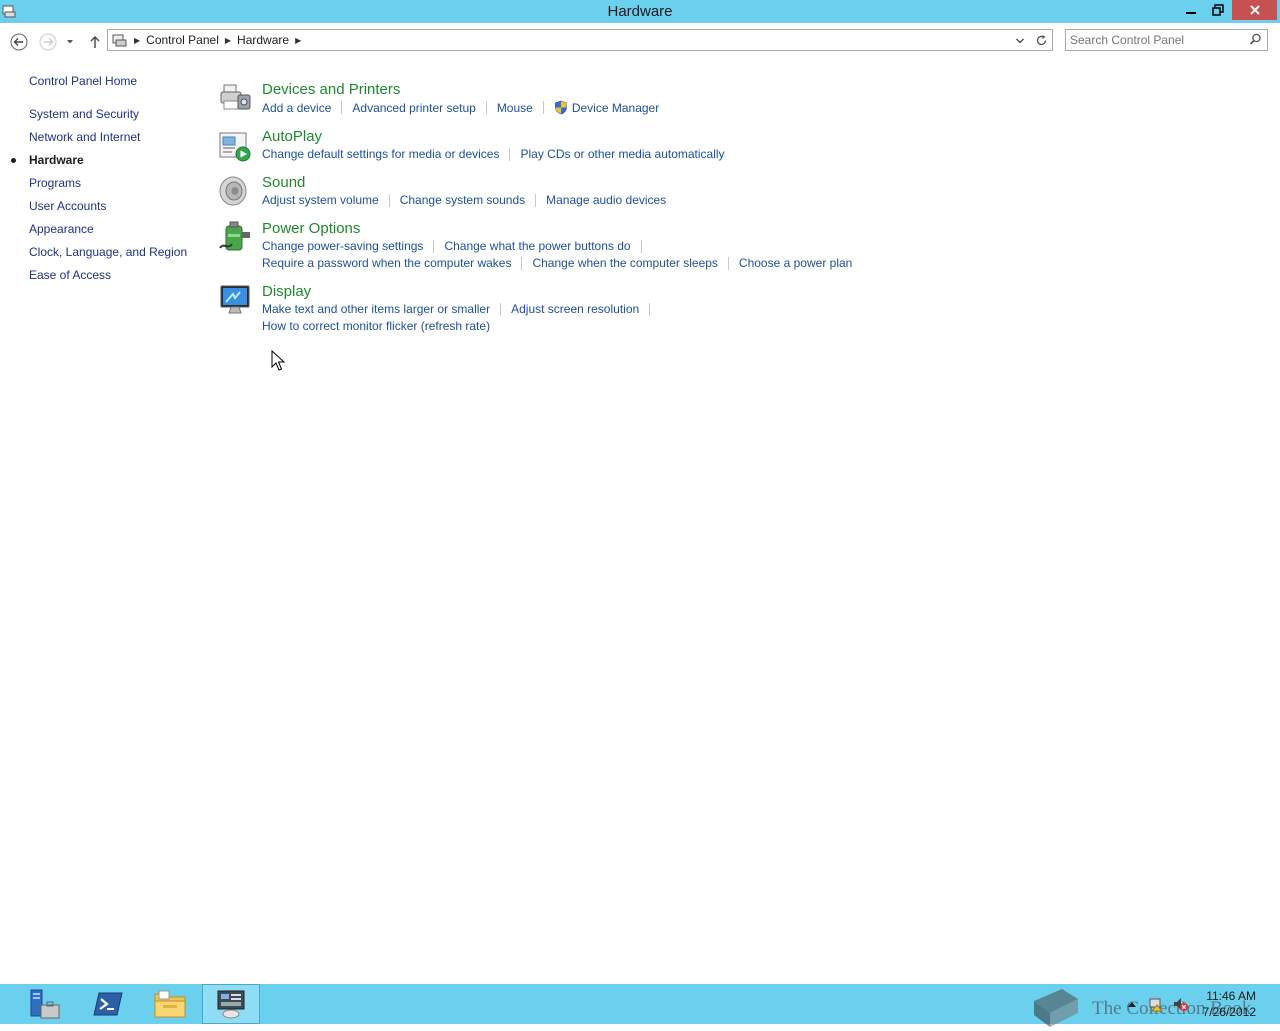  Describe the element at coordinates (235, 300) in the screenshot. I see `display-monitor-icon` at that location.